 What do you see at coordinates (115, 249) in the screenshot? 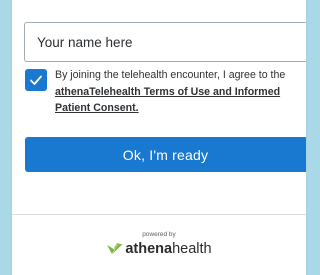
I see `athena-leaf-logo-icon` at bounding box center [115, 249].